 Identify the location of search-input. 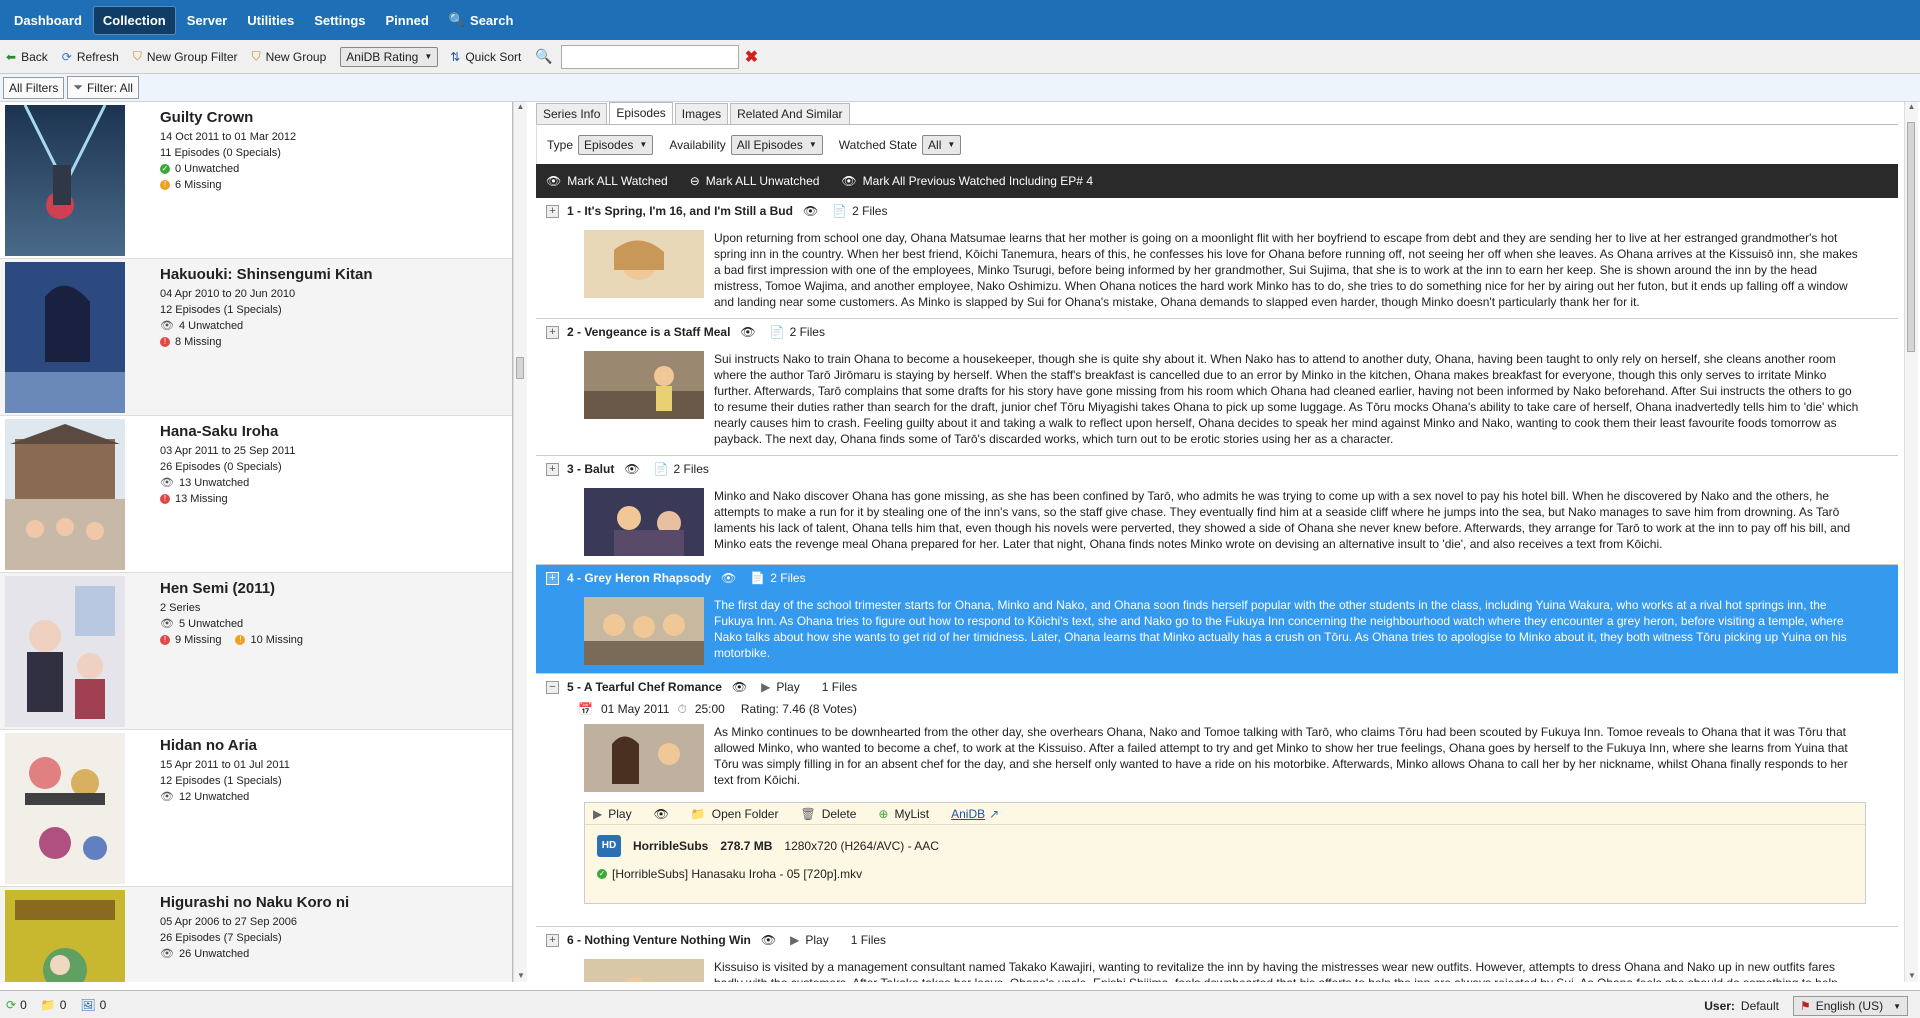
(649, 56).